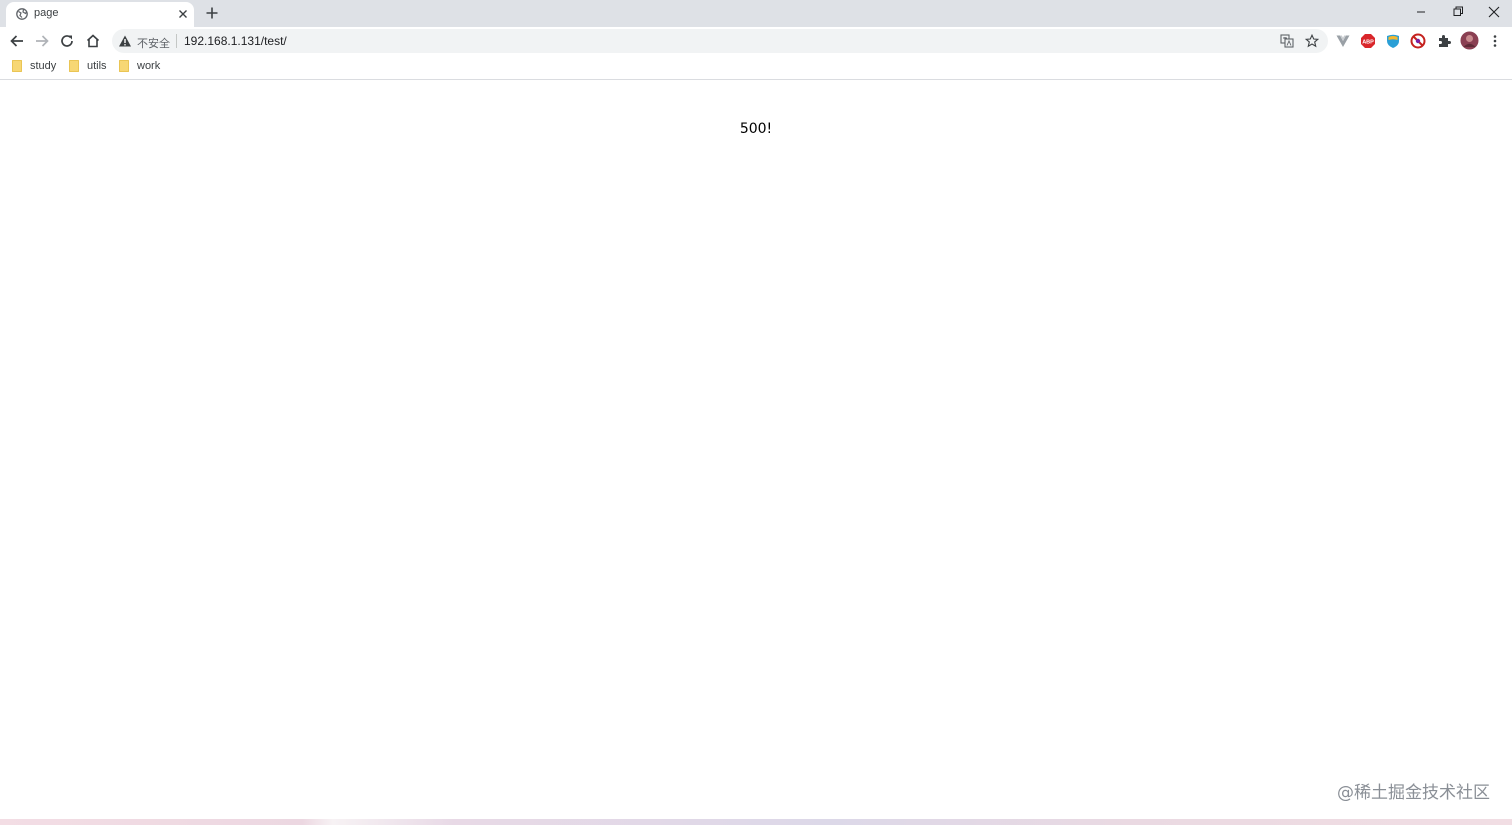 The image size is (1512, 825). What do you see at coordinates (67, 41) in the screenshot?
I see `reload-icon` at bounding box center [67, 41].